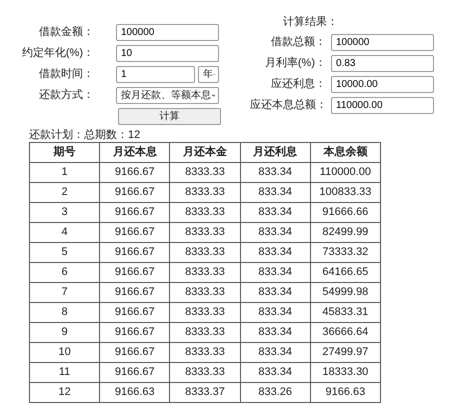 The width and height of the screenshot is (474, 412). What do you see at coordinates (345, 332) in the screenshot?
I see `table-cell: 36666.64` at bounding box center [345, 332].